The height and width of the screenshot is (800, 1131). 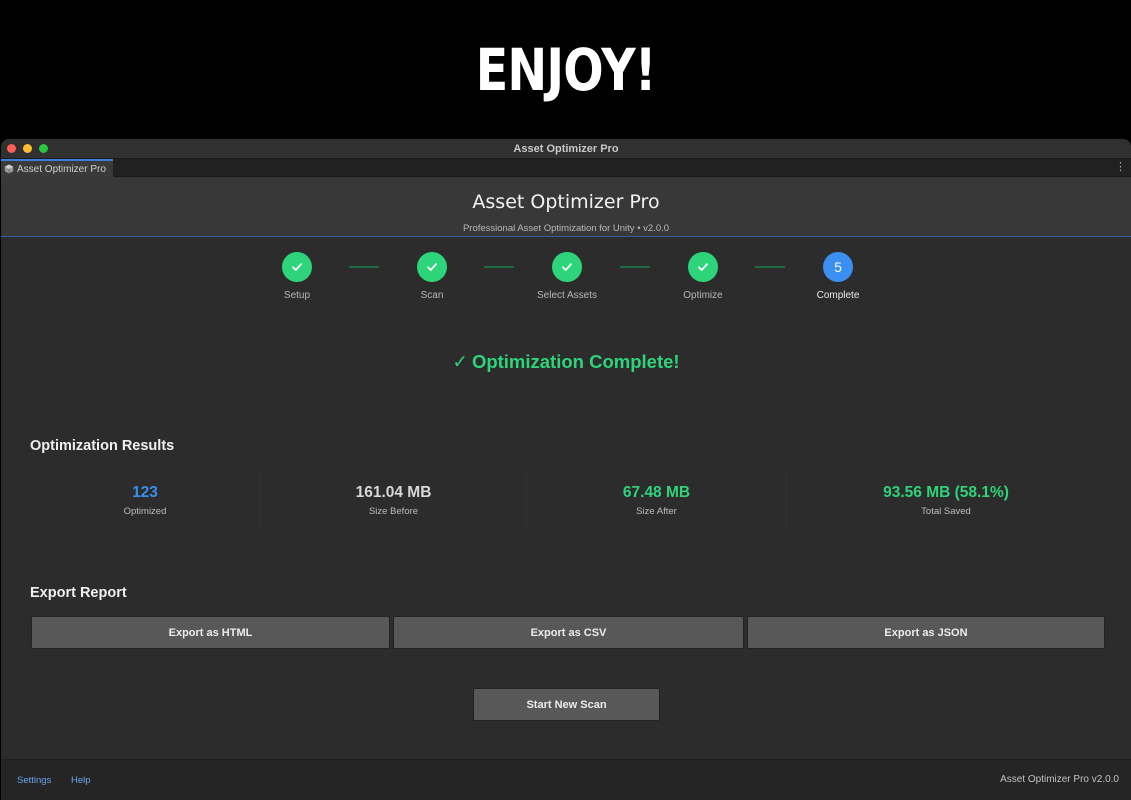 I want to click on stat-value: 93.56 MB (58.1%), so click(x=946, y=492).